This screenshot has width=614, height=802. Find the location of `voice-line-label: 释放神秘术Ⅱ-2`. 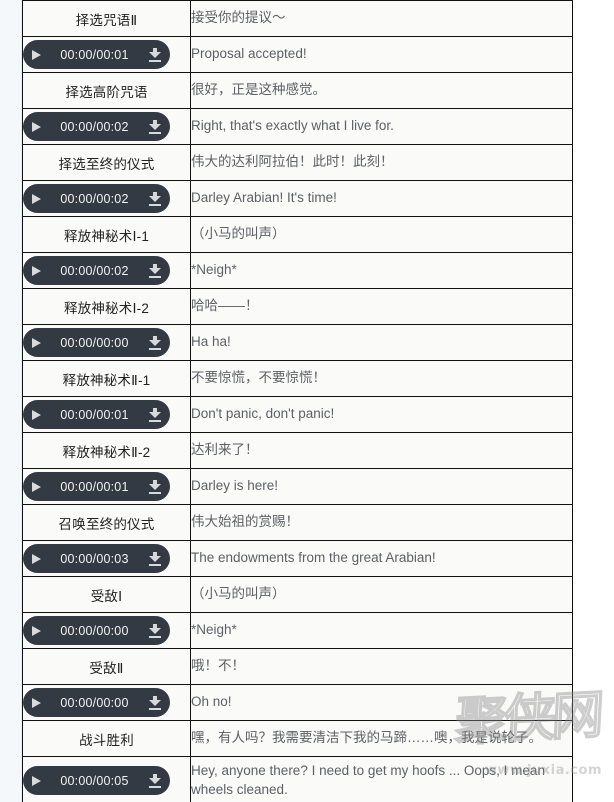

voice-line-label: 释放神秘术Ⅱ-2 is located at coordinates (106, 450).